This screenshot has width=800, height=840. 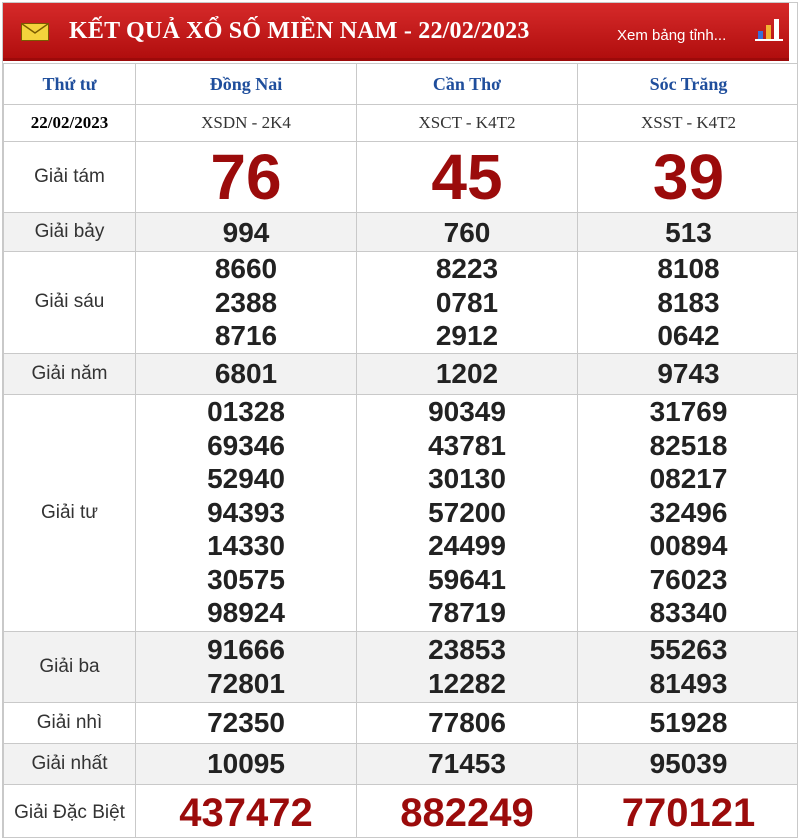 What do you see at coordinates (69, 810) in the screenshot?
I see `prize-label: Giải Đặc Biệt` at bounding box center [69, 810].